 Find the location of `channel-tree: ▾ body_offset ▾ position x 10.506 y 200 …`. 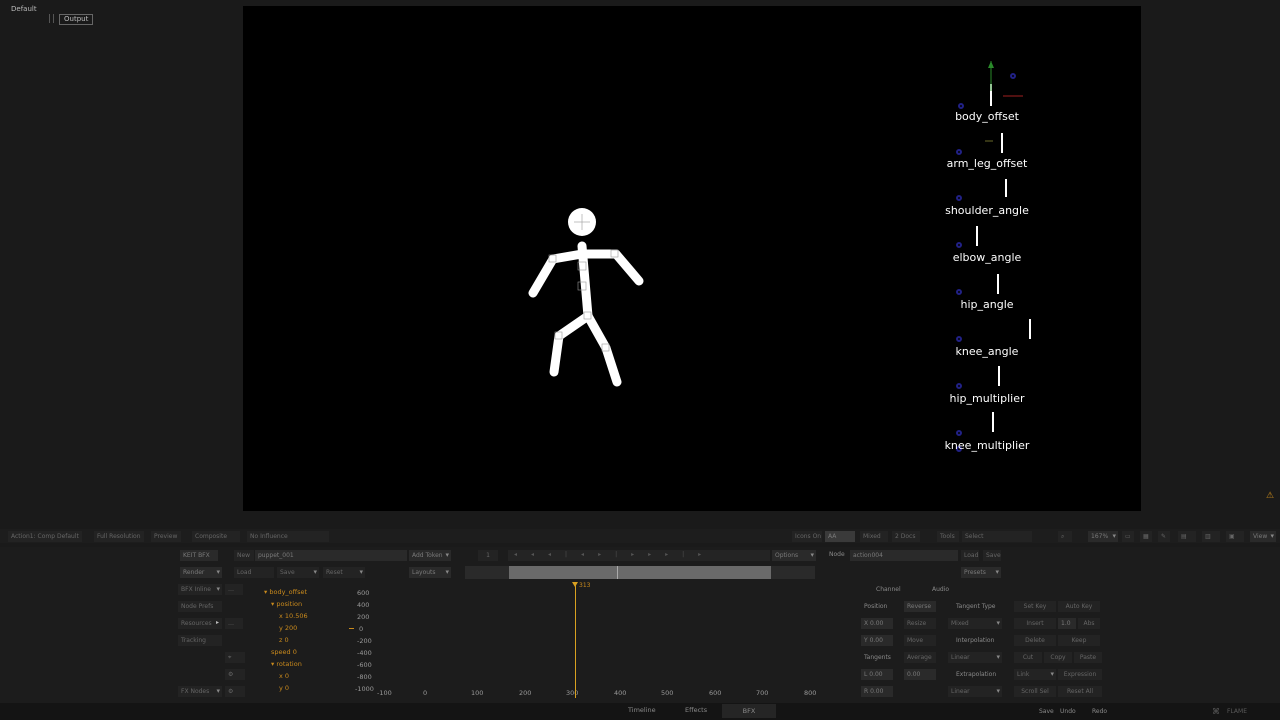

channel-tree: ▾ body_offset ▾ position x 10.506 y 200 … is located at coordinates (305, 641).